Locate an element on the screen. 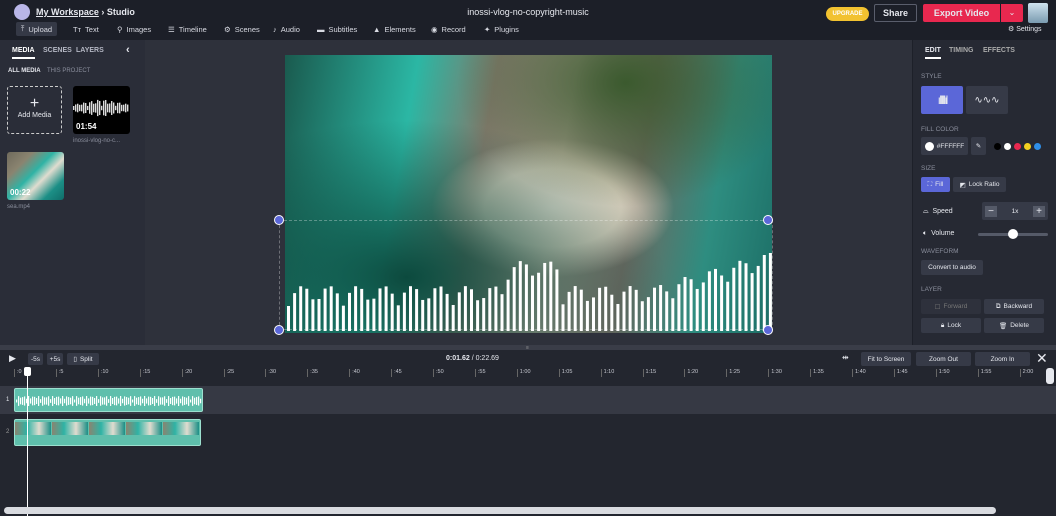 The height and width of the screenshot is (516, 1056). speed-value: 1x is located at coordinates (1015, 211).